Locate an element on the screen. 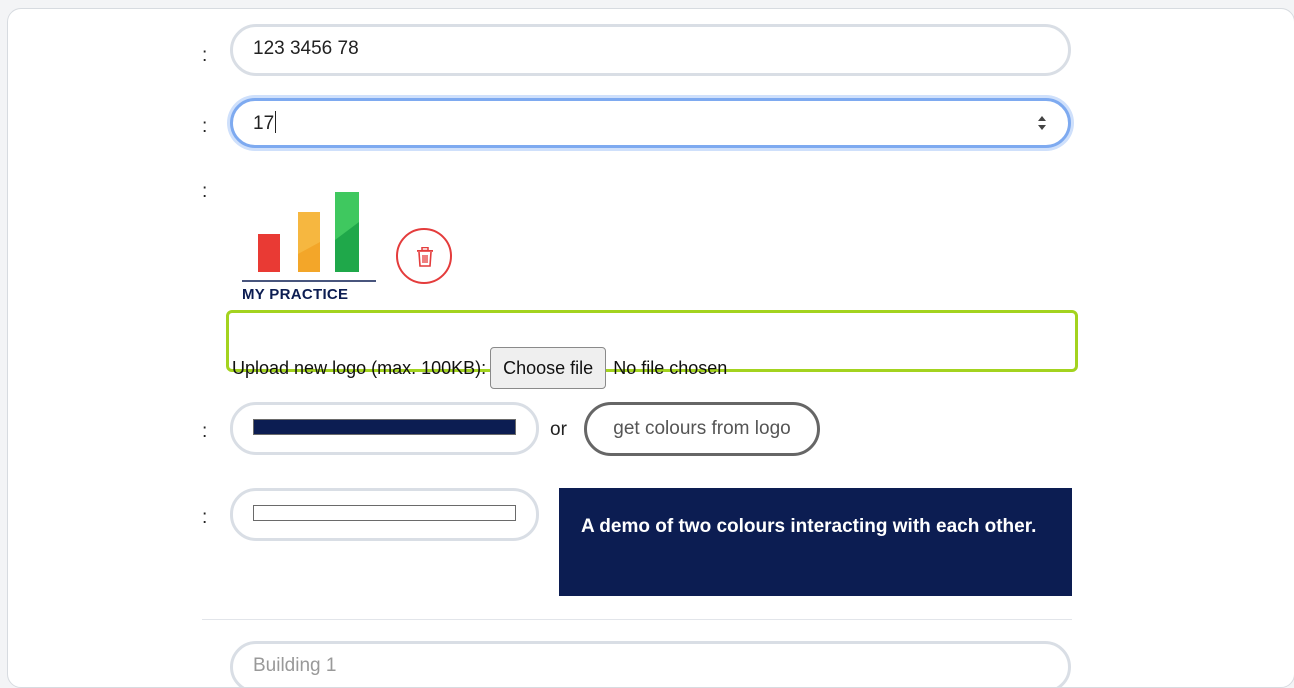  trash-icon is located at coordinates (425, 257).